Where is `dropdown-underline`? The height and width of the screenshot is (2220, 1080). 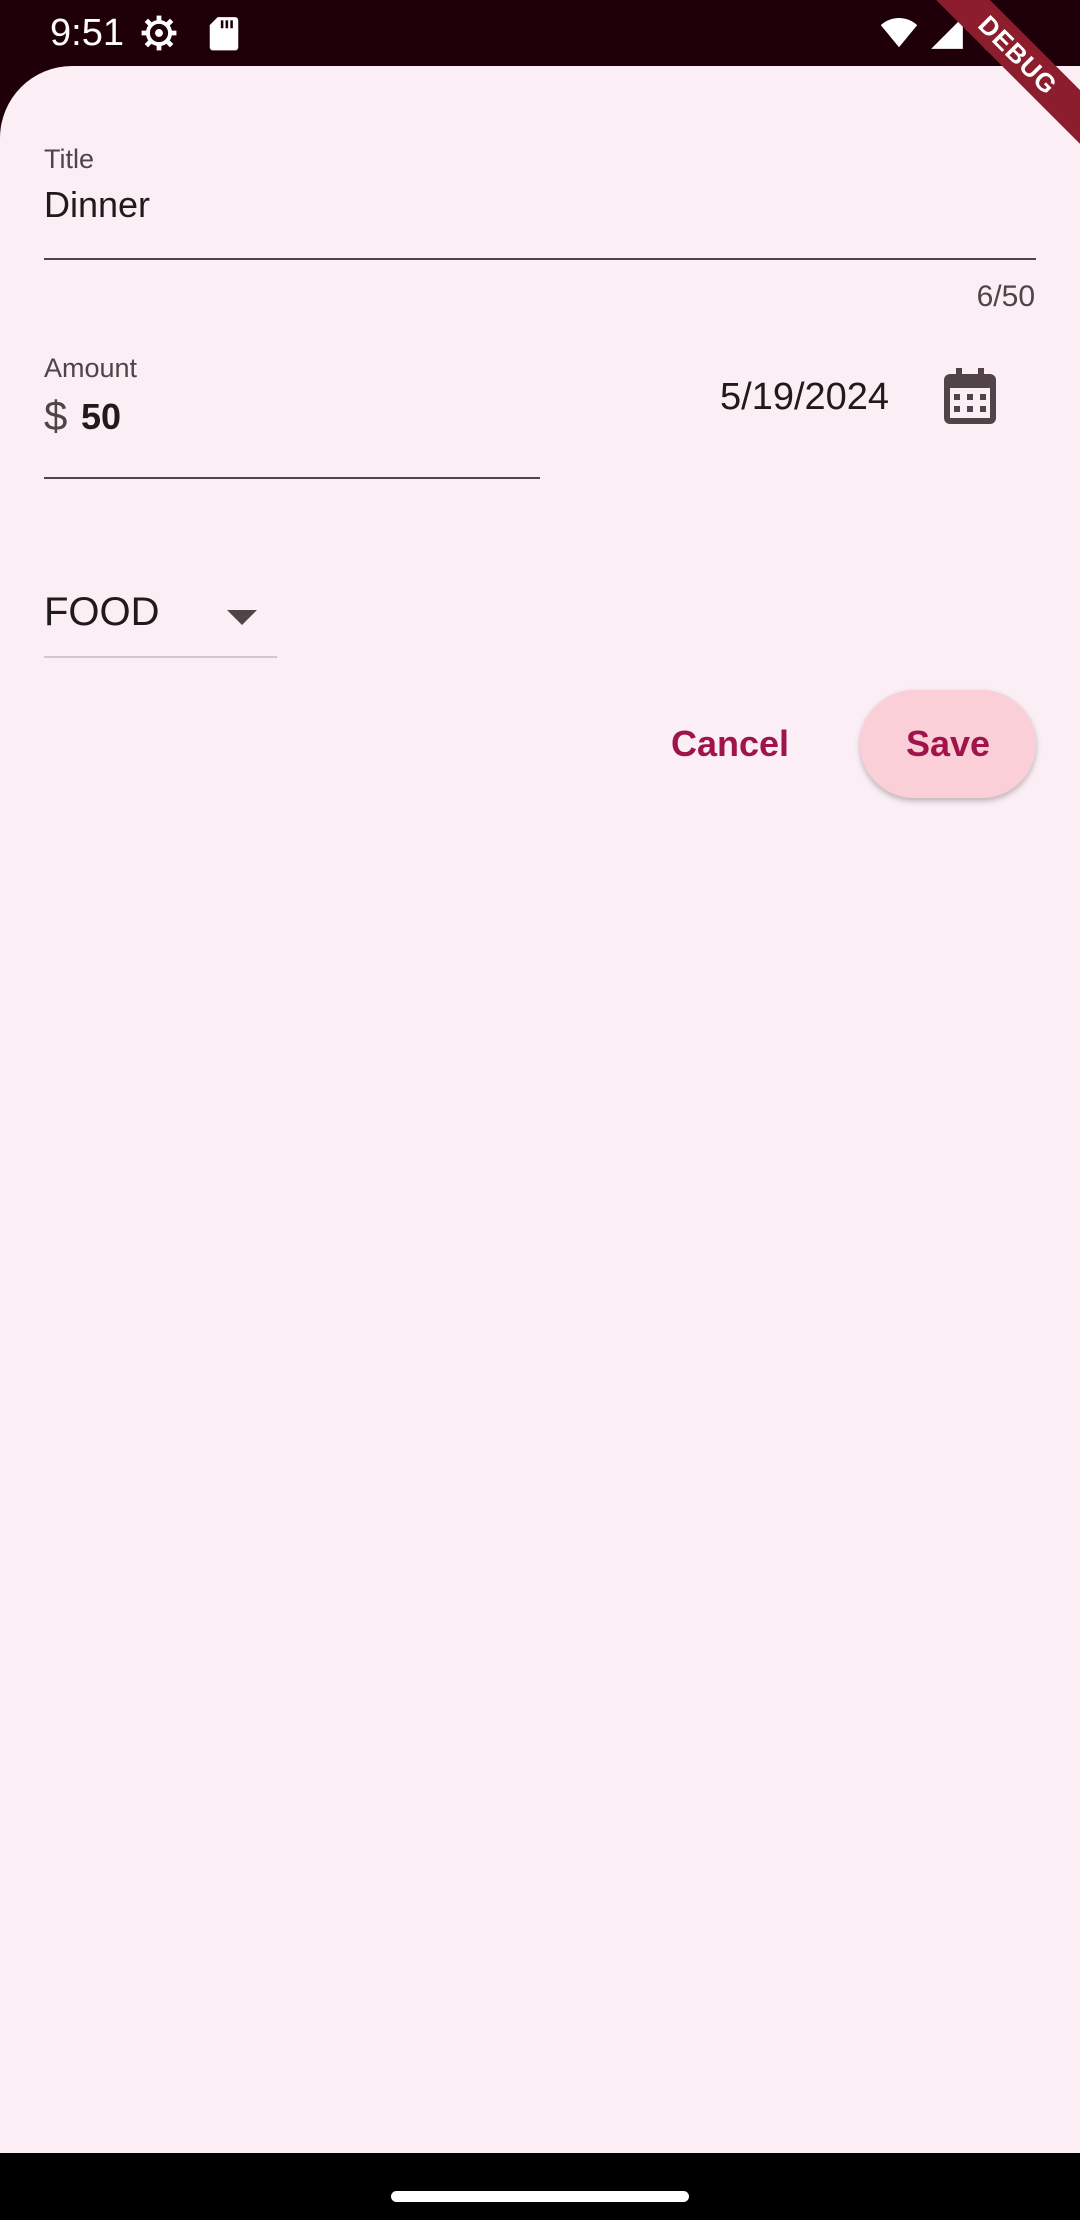 dropdown-underline is located at coordinates (160, 657).